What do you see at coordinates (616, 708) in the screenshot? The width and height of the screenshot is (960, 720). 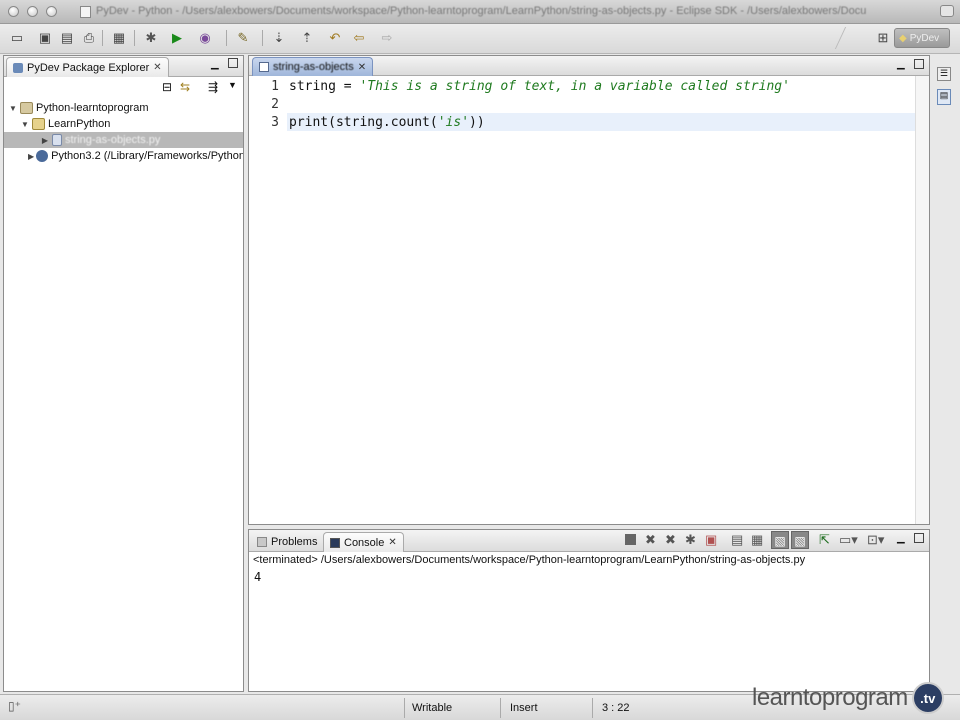 I see `cursor-position-status: 3 : 22` at bounding box center [616, 708].